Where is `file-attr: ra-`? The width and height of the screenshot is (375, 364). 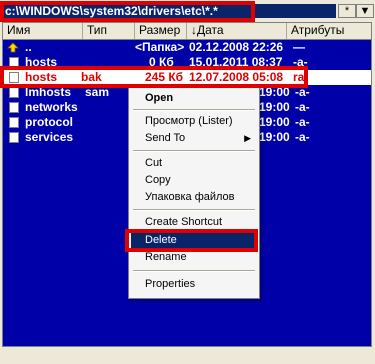
file-attr: ra- is located at coordinates (301, 77).